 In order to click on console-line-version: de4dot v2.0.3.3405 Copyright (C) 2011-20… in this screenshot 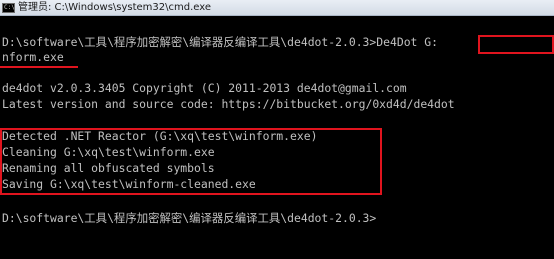, I will do `click(204, 88)`.